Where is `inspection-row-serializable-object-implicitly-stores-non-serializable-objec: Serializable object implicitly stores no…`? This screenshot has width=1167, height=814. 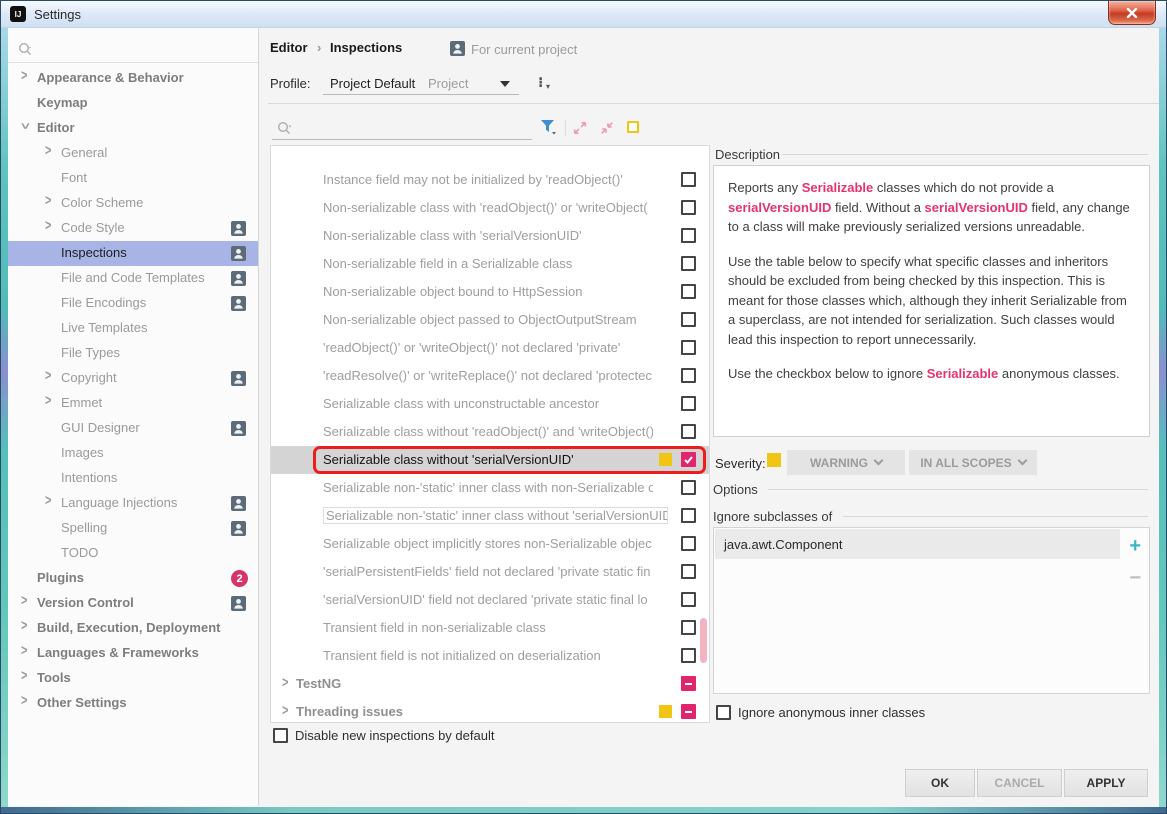
inspection-row-serializable-object-implicitly-stores-non-serializable-objec: Serializable object implicitly stores no… is located at coordinates (490, 544).